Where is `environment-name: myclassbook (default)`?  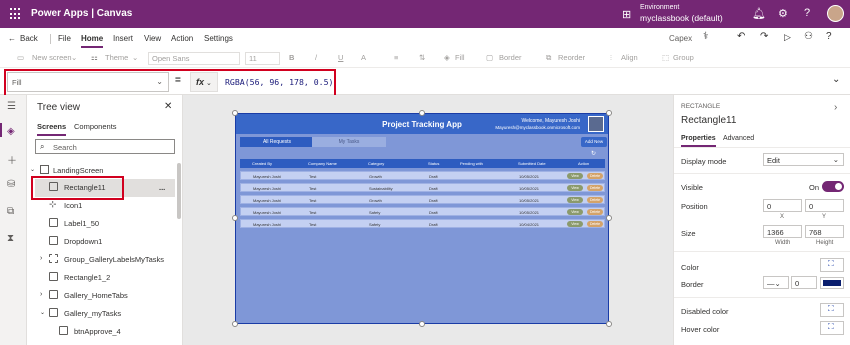 environment-name: myclassbook (default) is located at coordinates (681, 18).